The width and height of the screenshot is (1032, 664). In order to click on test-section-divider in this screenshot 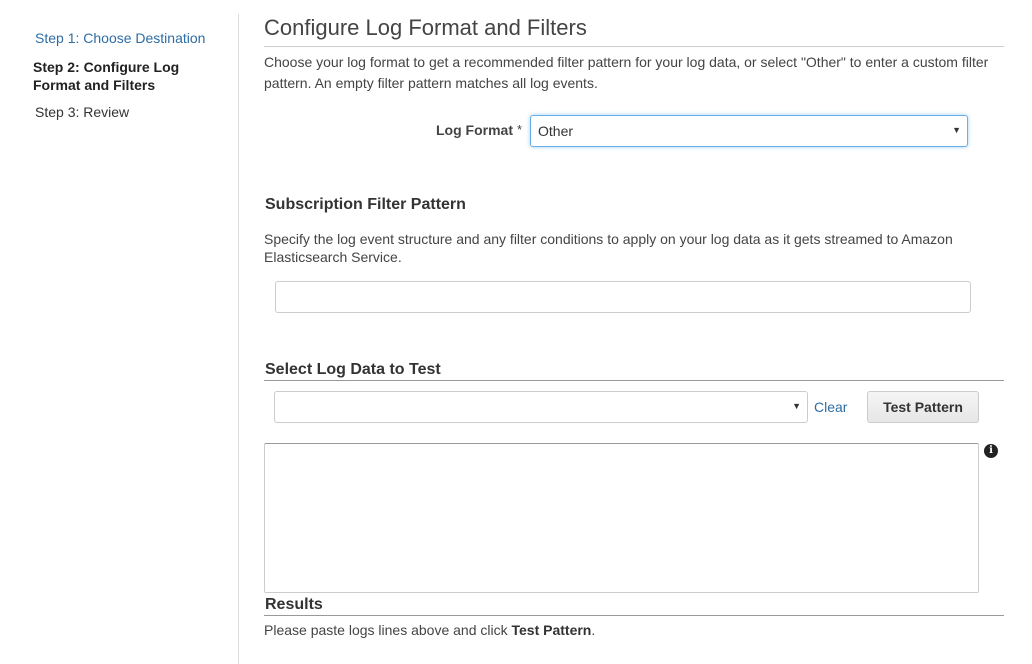, I will do `click(634, 380)`.